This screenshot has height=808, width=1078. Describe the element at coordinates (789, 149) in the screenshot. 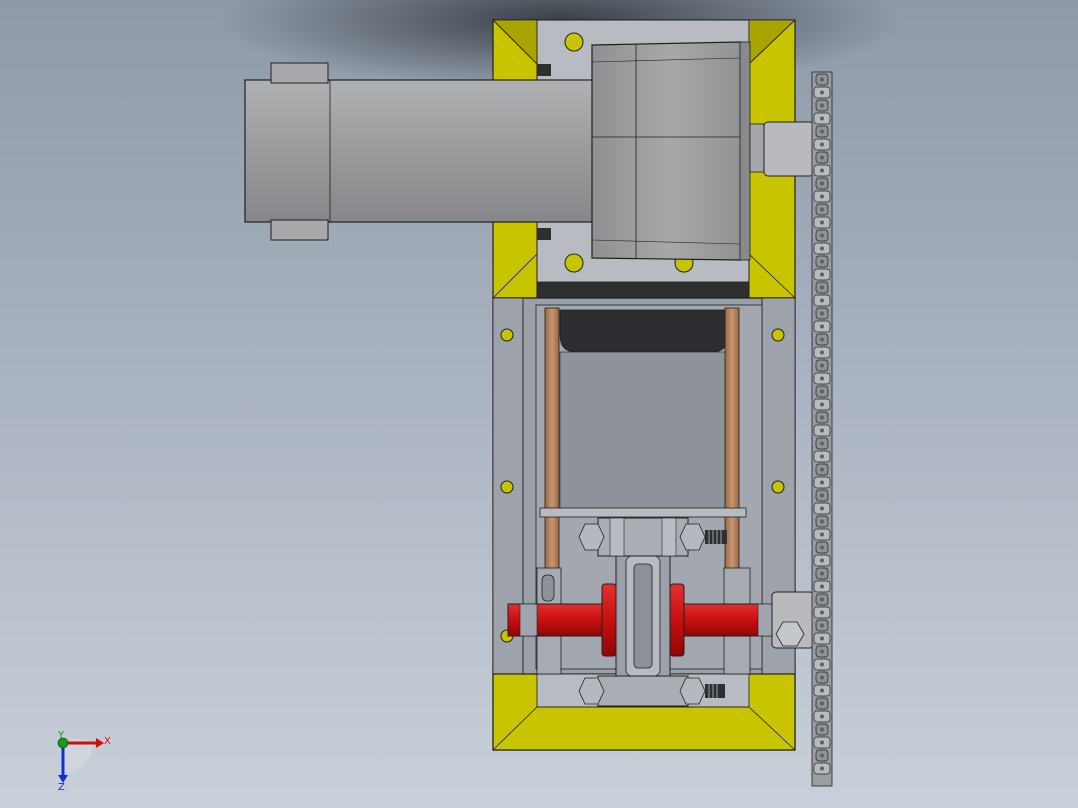

I see `sprocket-hub` at that location.